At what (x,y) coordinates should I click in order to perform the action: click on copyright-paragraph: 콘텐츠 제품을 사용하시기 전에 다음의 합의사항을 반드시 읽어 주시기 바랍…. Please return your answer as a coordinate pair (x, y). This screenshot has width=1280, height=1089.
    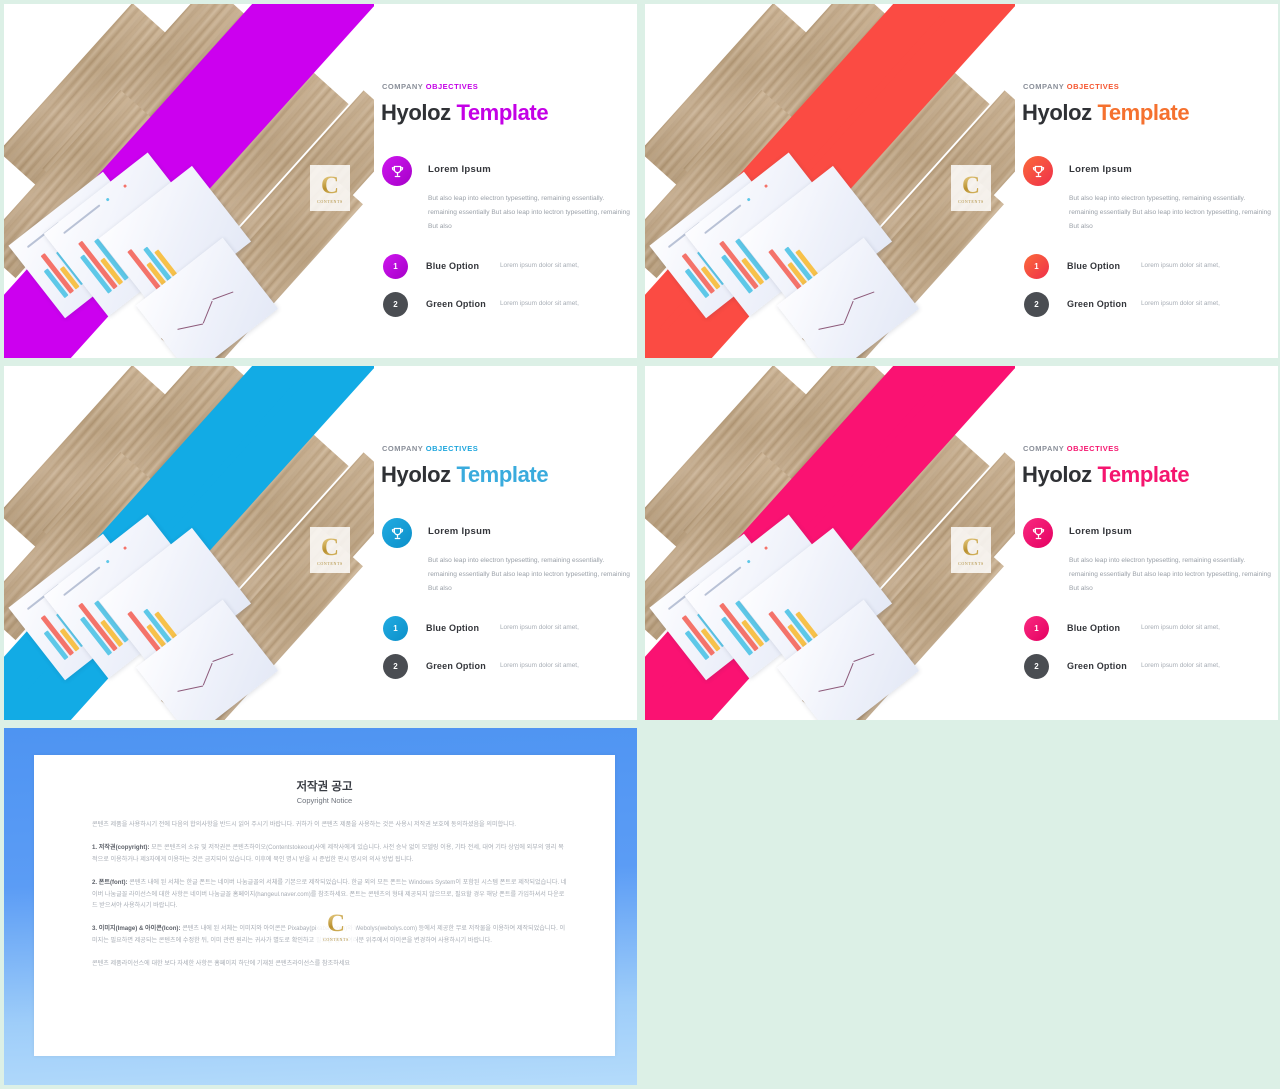
    Looking at the image, I should click on (304, 824).